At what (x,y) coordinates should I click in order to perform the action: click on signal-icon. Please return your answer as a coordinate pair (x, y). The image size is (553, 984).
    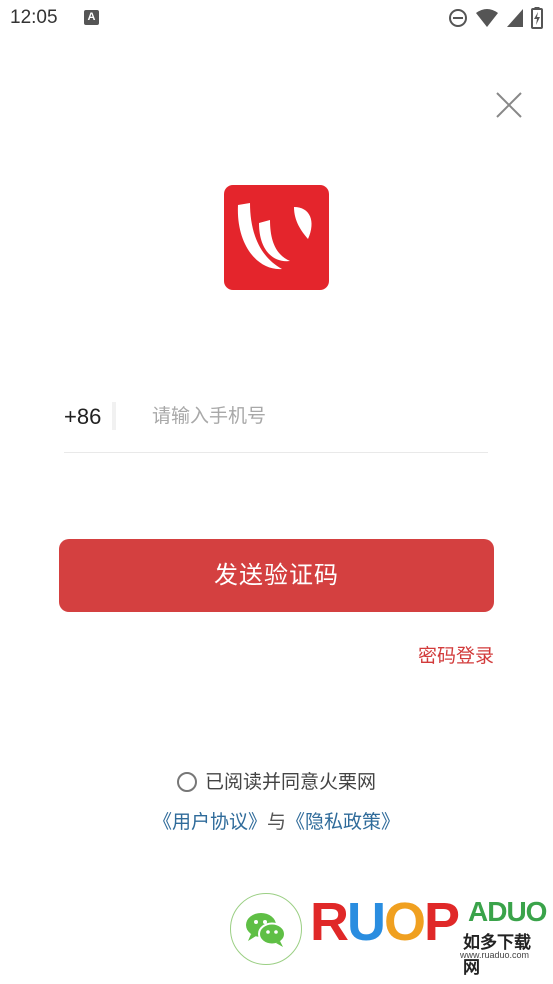
    Looking at the image, I should click on (515, 18).